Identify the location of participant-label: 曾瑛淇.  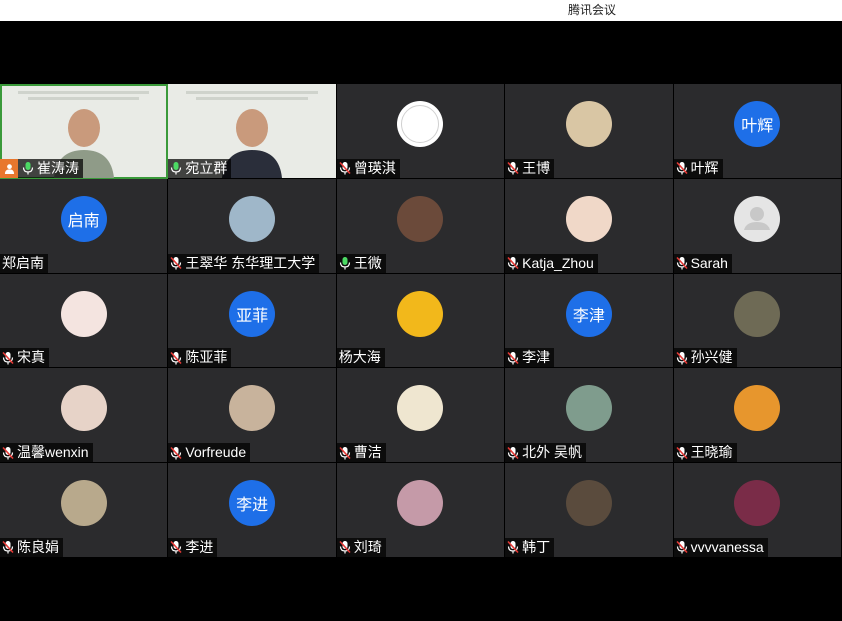
(368, 168).